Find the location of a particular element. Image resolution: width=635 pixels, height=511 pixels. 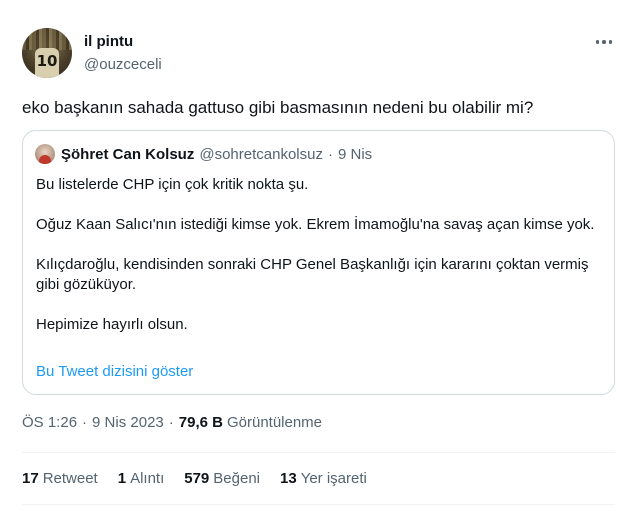

tweet-date: 9 Nis 2023 is located at coordinates (128, 422).